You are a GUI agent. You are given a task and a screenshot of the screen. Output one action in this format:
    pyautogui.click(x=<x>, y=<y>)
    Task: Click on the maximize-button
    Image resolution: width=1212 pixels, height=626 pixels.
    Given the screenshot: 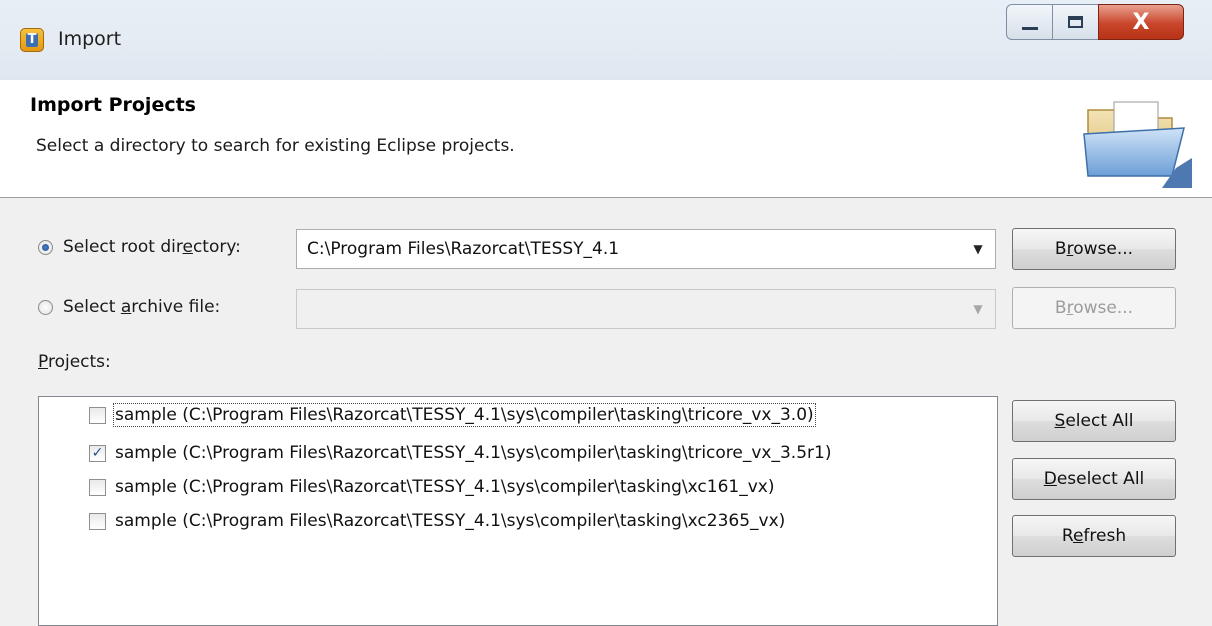 What is the action you would take?
    pyautogui.click(x=1075, y=22)
    